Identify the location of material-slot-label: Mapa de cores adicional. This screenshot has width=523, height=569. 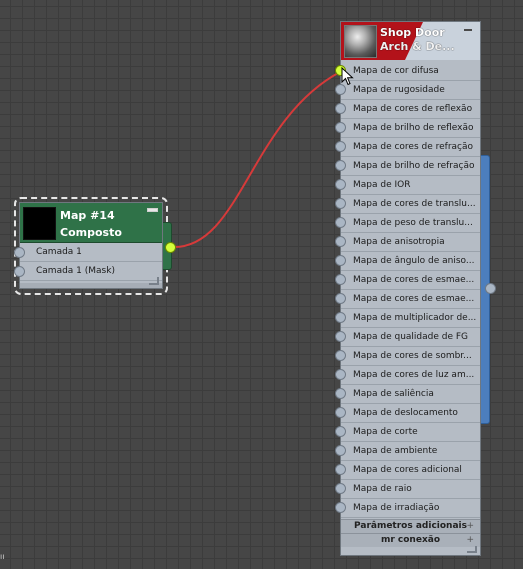
(407, 470).